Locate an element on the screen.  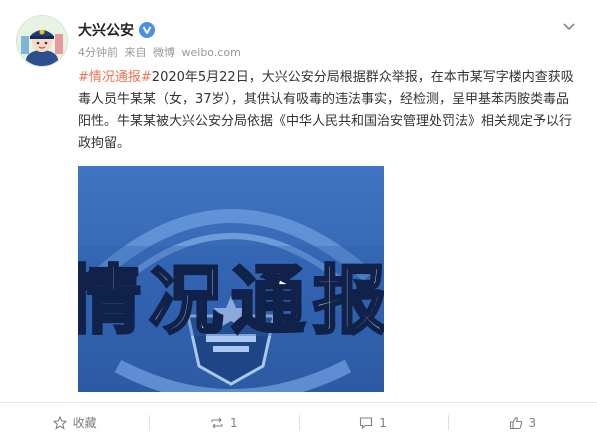
site-name: weibo.com is located at coordinates (211, 52).